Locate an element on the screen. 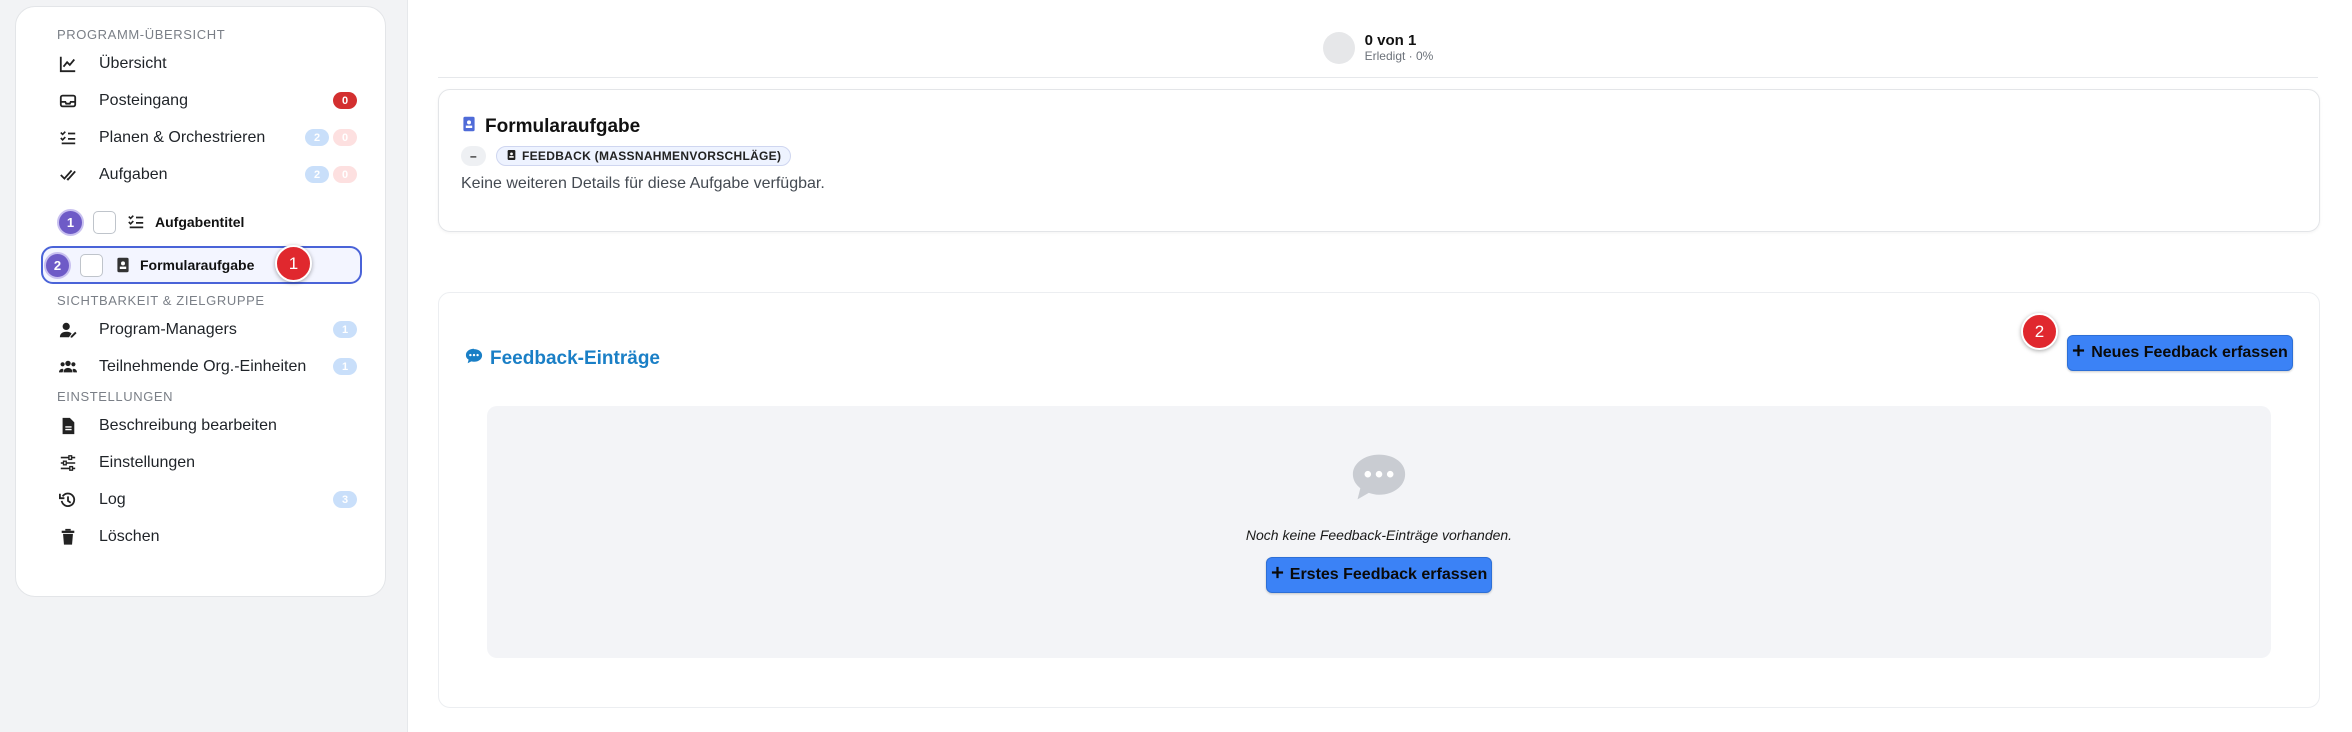 The width and height of the screenshot is (2352, 732). section-heading-visibility: SICHTBARKEIT & ZIELGRUPPE is located at coordinates (161, 300).